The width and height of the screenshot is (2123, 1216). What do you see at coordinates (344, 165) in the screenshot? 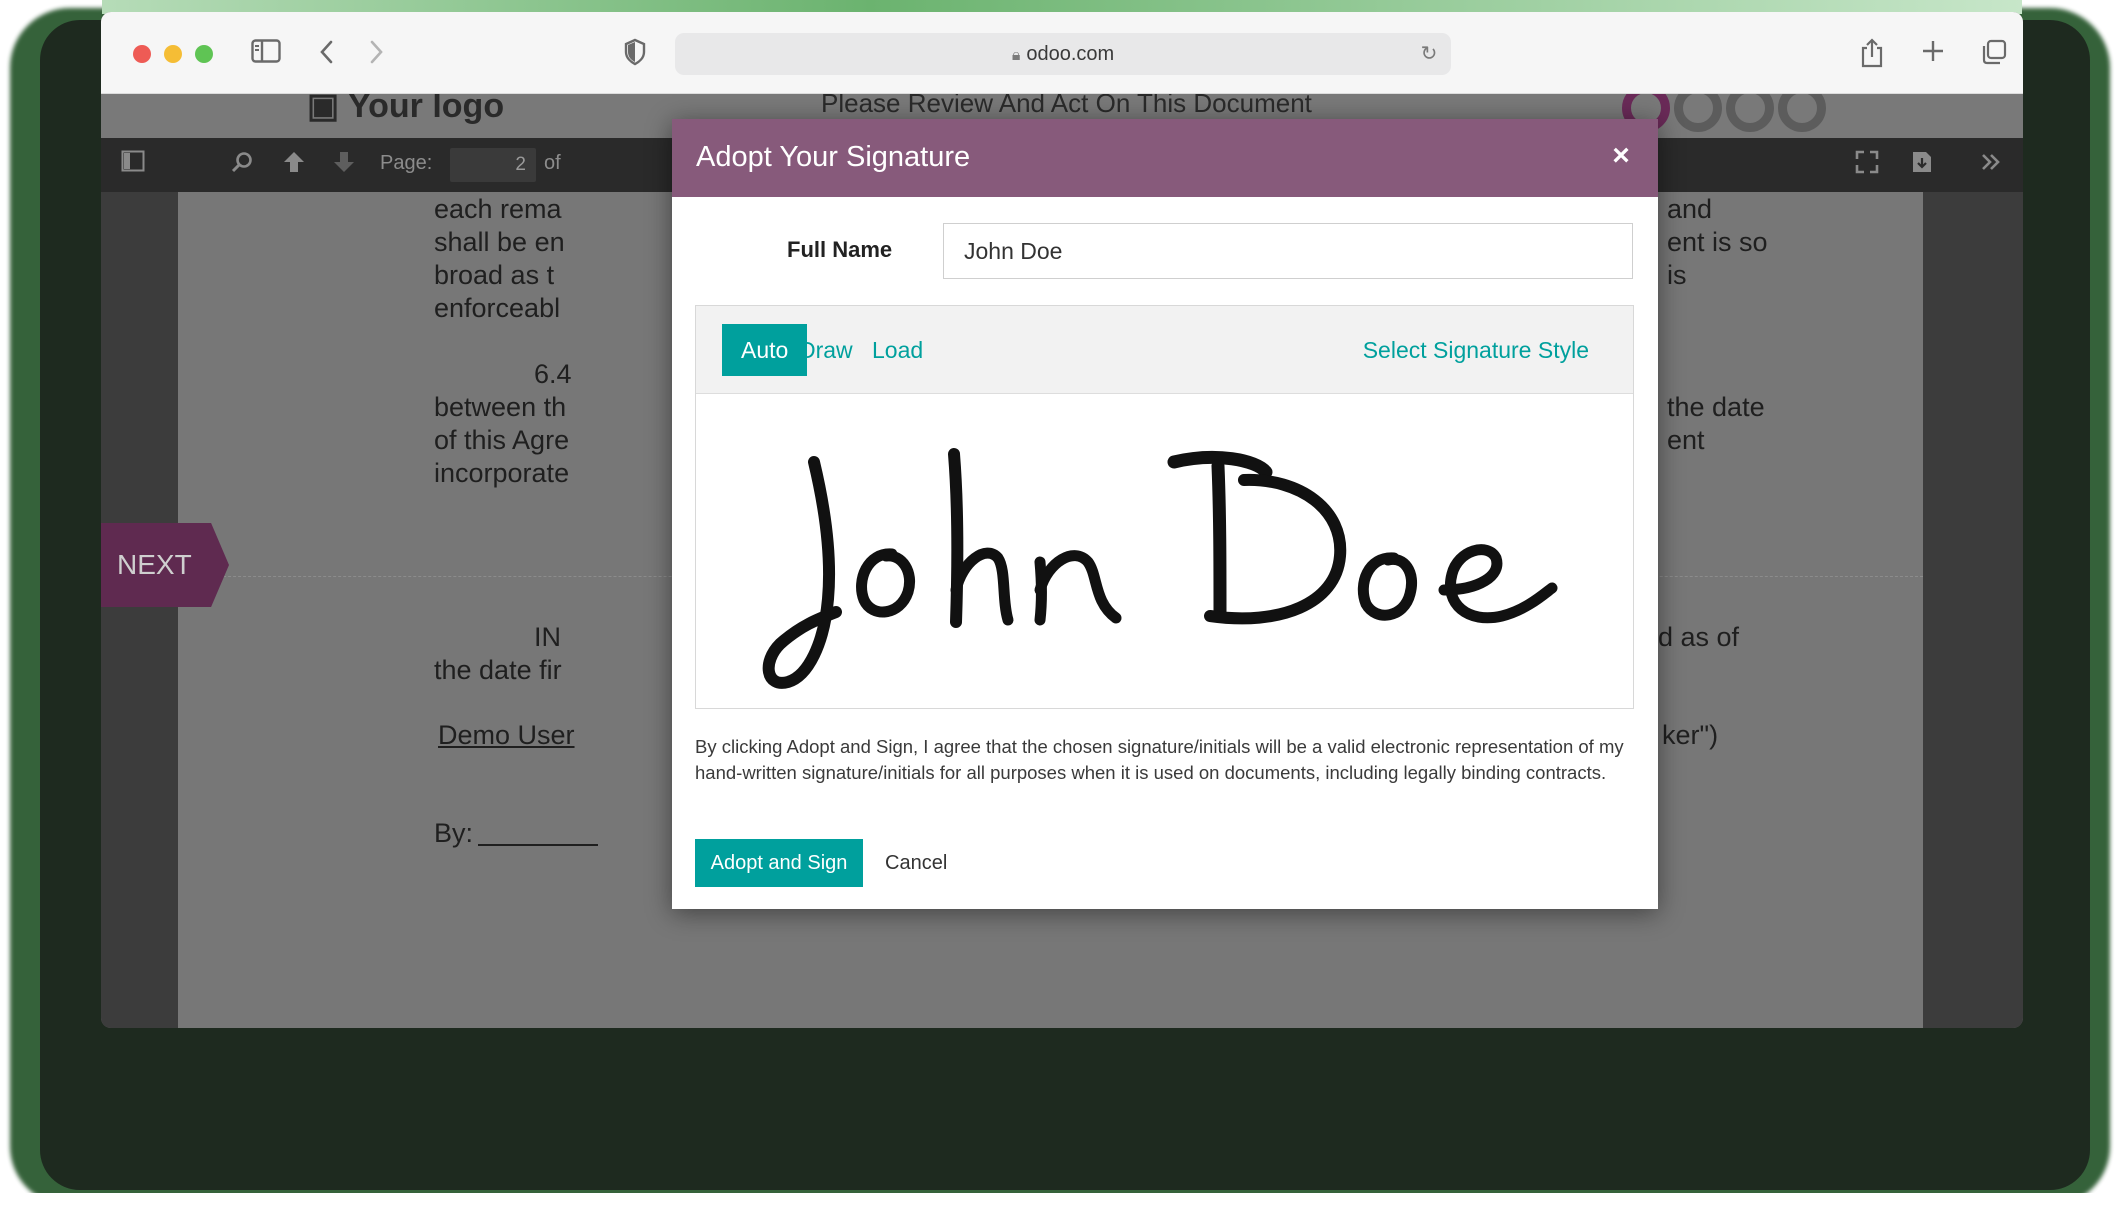
I see `next-page-icon` at bounding box center [344, 165].